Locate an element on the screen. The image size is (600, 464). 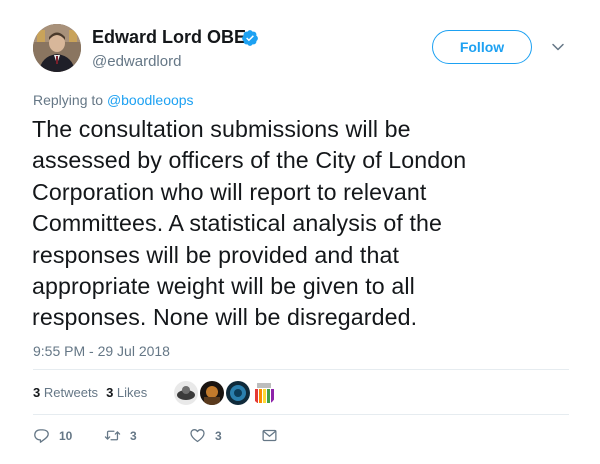
display-name: Edward Lord OBE is located at coordinates (169, 37).